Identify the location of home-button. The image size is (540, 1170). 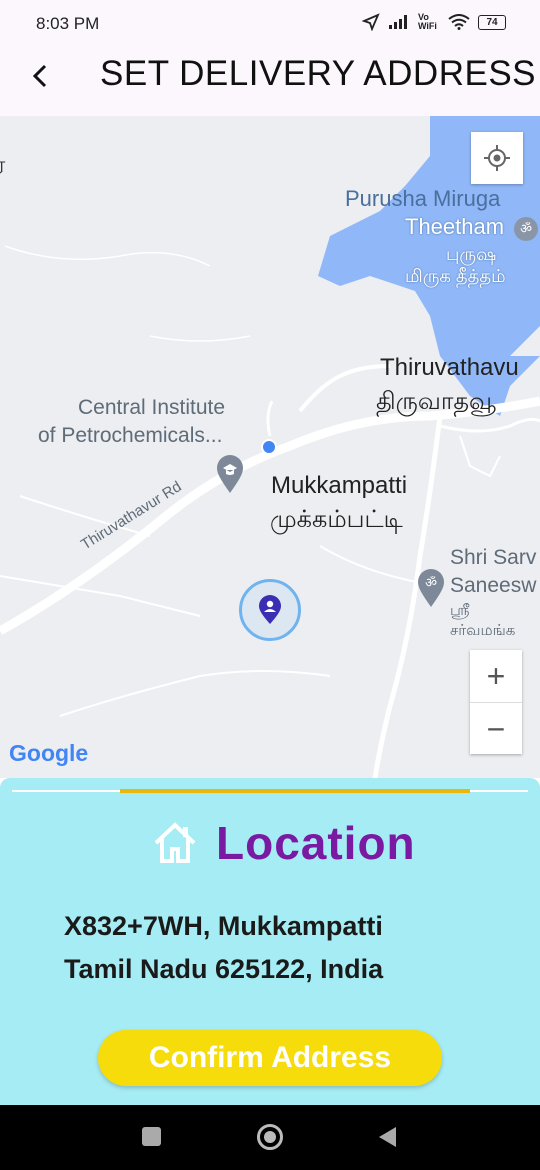
(270, 1137).